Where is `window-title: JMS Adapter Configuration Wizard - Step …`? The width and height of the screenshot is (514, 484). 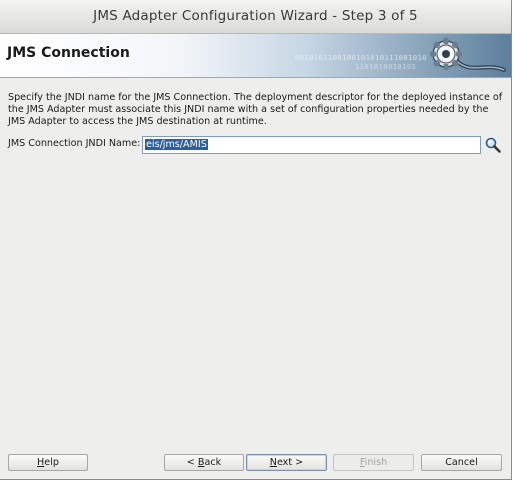 window-title: JMS Adapter Configuration Wizard - Step … is located at coordinates (255, 17).